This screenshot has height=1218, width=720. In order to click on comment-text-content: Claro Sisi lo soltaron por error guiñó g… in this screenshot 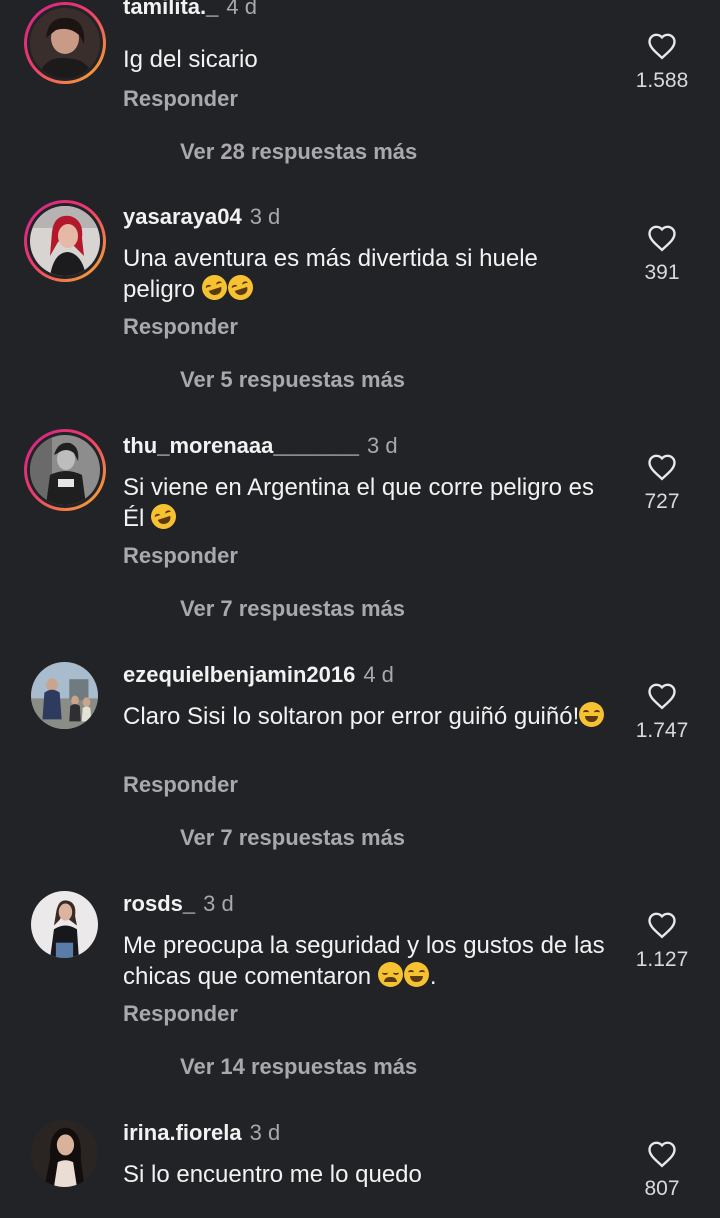, I will do `click(351, 716)`.